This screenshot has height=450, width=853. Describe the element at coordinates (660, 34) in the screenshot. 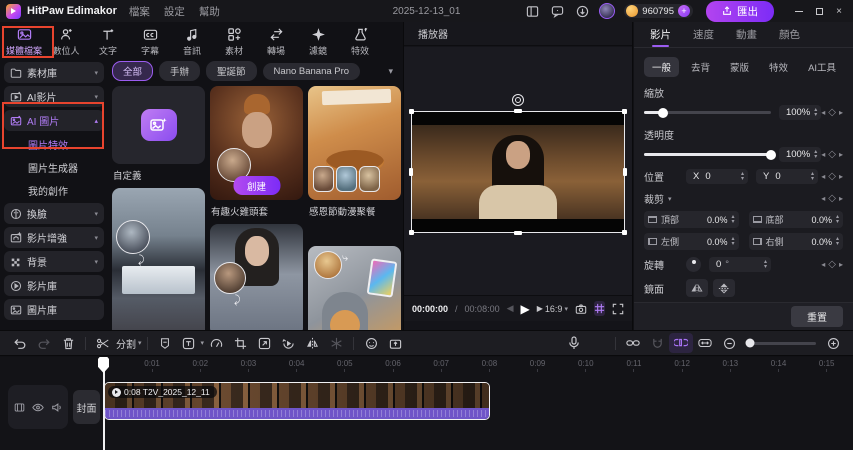

I see `tab-video: 影片` at that location.